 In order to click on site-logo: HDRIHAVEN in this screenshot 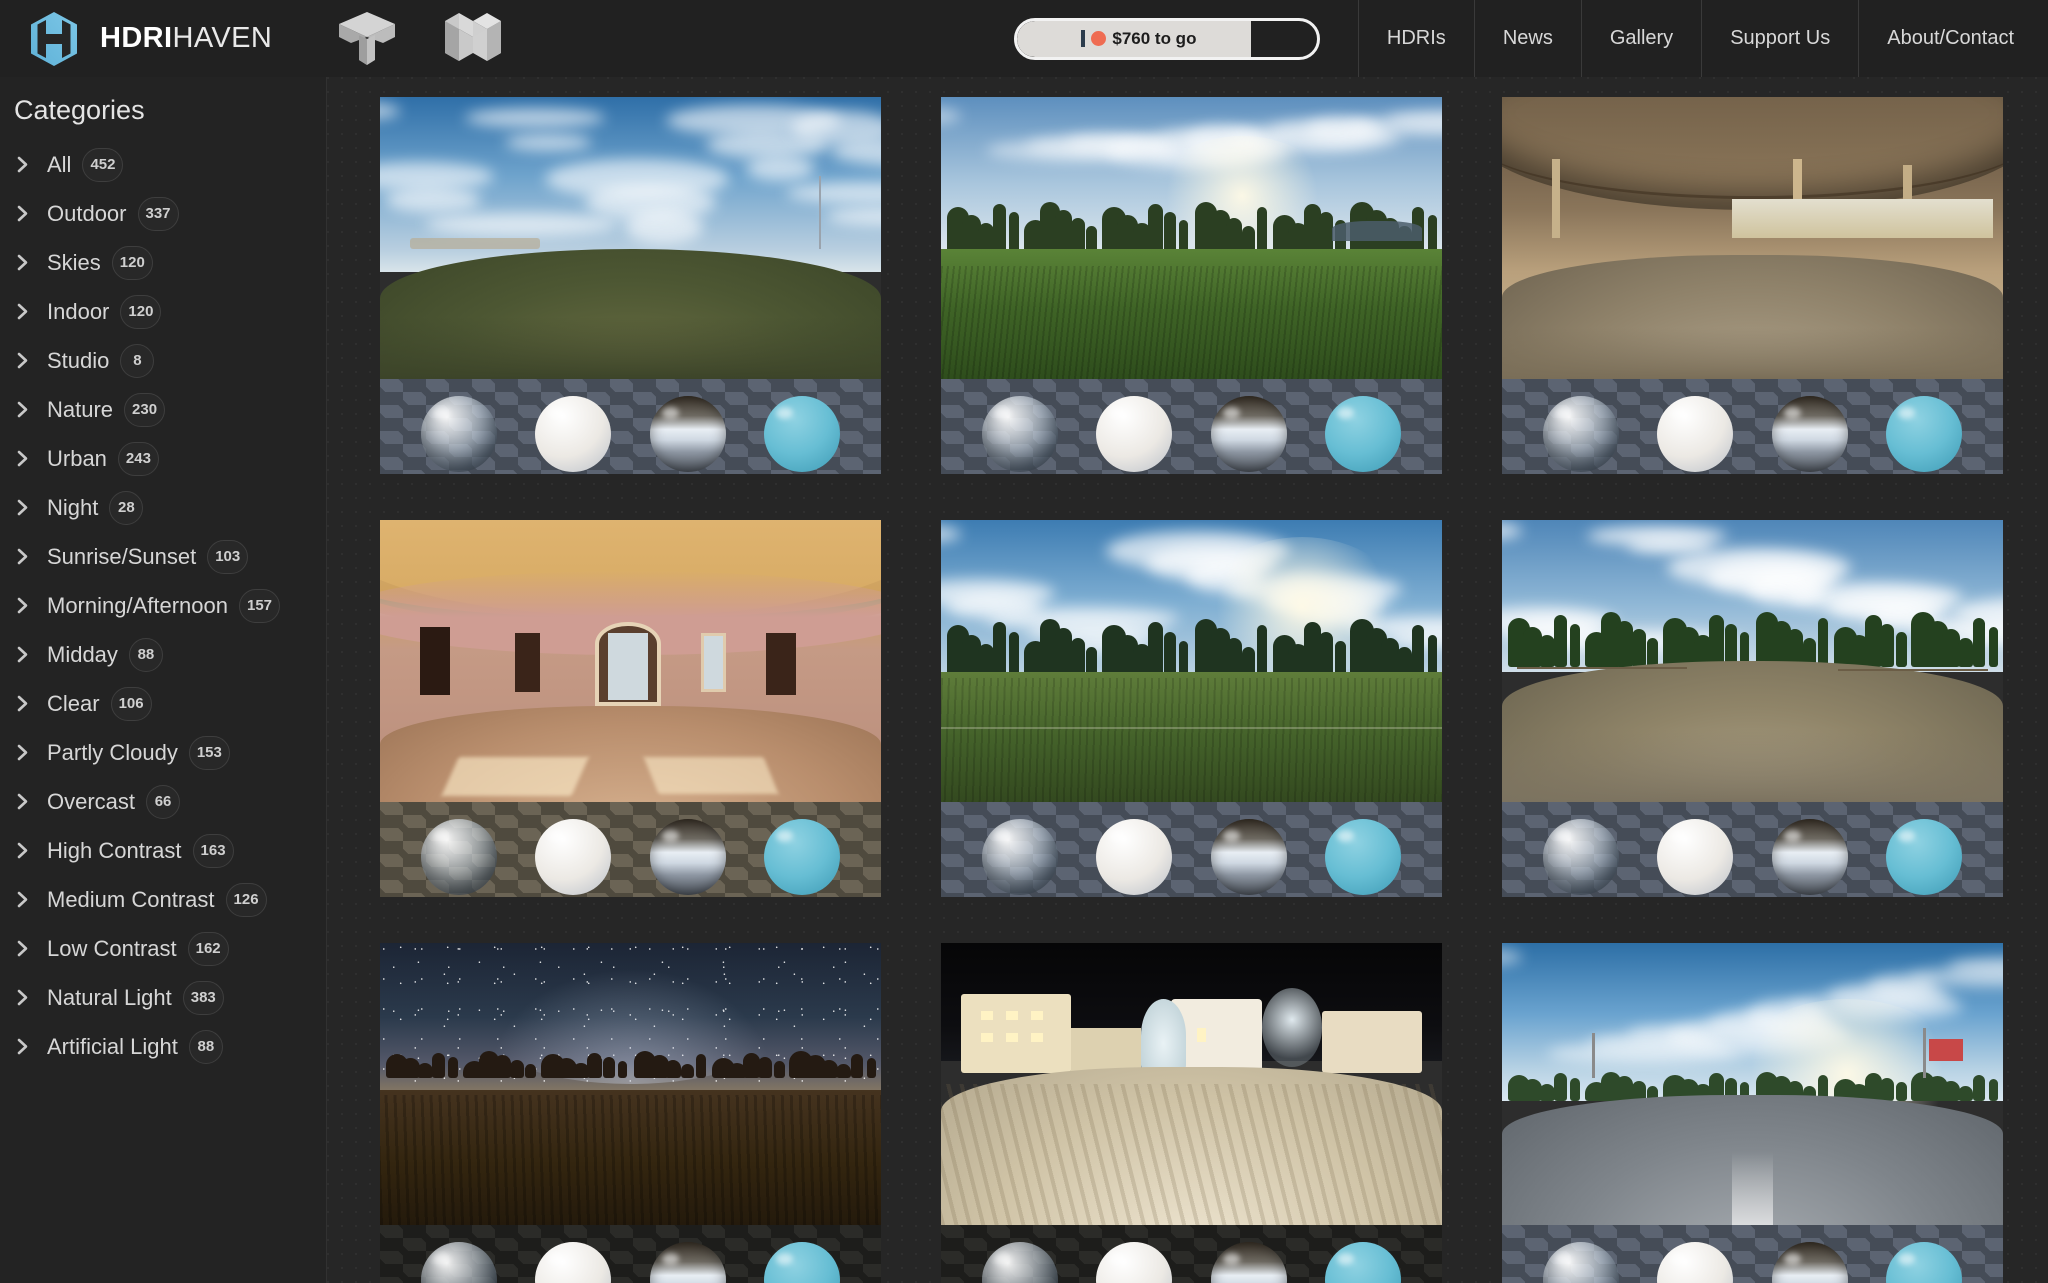, I will do `click(136, 38)`.